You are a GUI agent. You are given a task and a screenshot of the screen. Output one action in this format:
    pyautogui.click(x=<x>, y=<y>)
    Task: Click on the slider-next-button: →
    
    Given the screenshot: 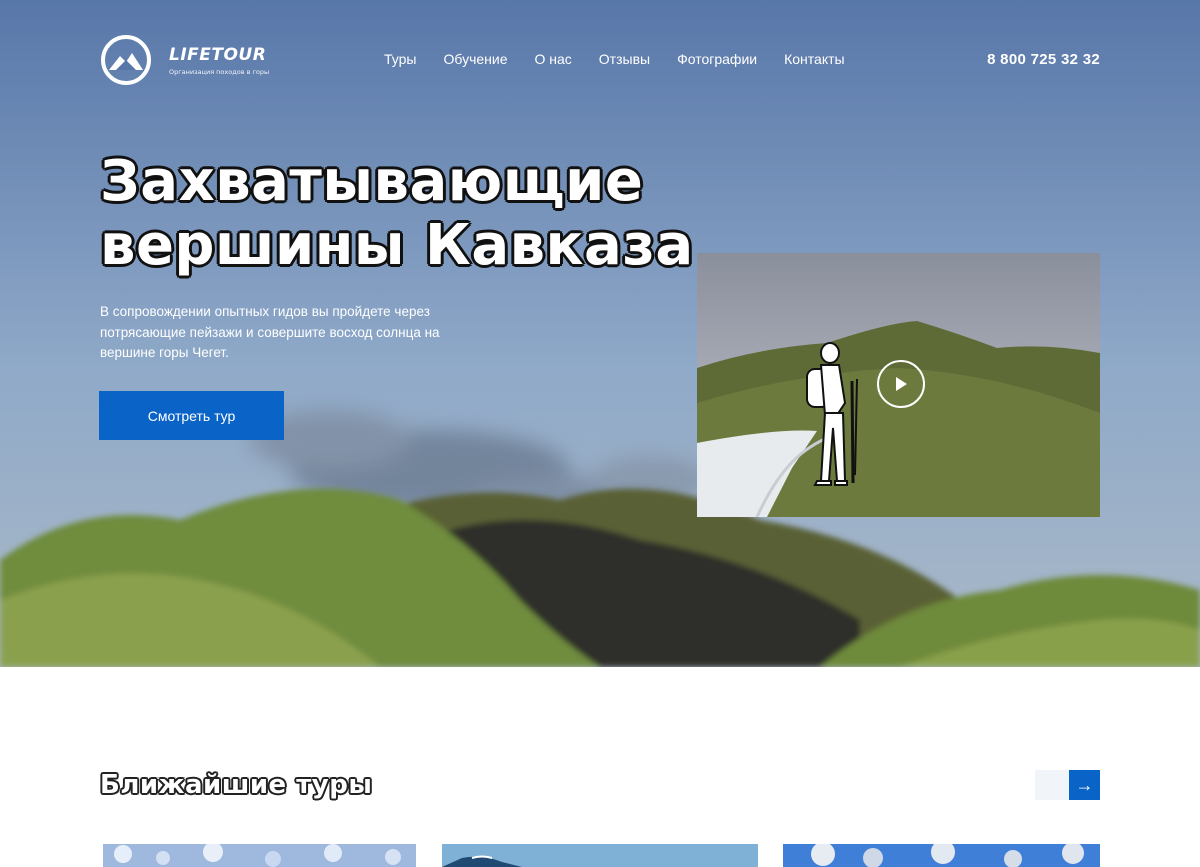 What is the action you would take?
    pyautogui.click(x=1084, y=785)
    